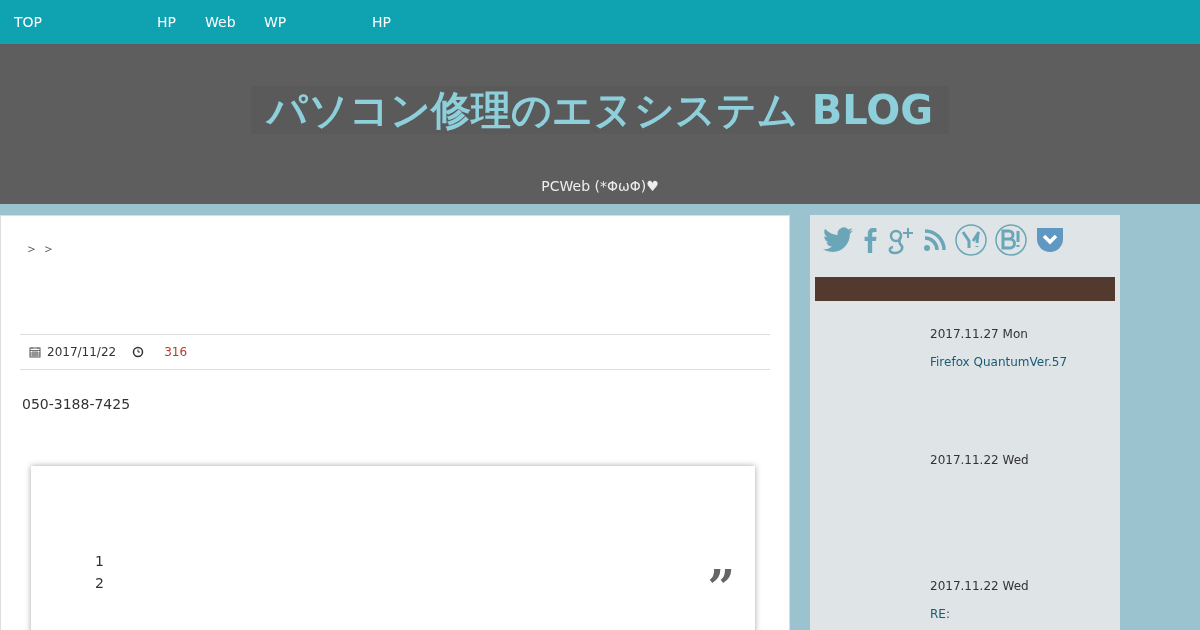 The width and height of the screenshot is (1200, 630). What do you see at coordinates (1022, 614) in the screenshot?
I see `post-link: RE:` at bounding box center [1022, 614].